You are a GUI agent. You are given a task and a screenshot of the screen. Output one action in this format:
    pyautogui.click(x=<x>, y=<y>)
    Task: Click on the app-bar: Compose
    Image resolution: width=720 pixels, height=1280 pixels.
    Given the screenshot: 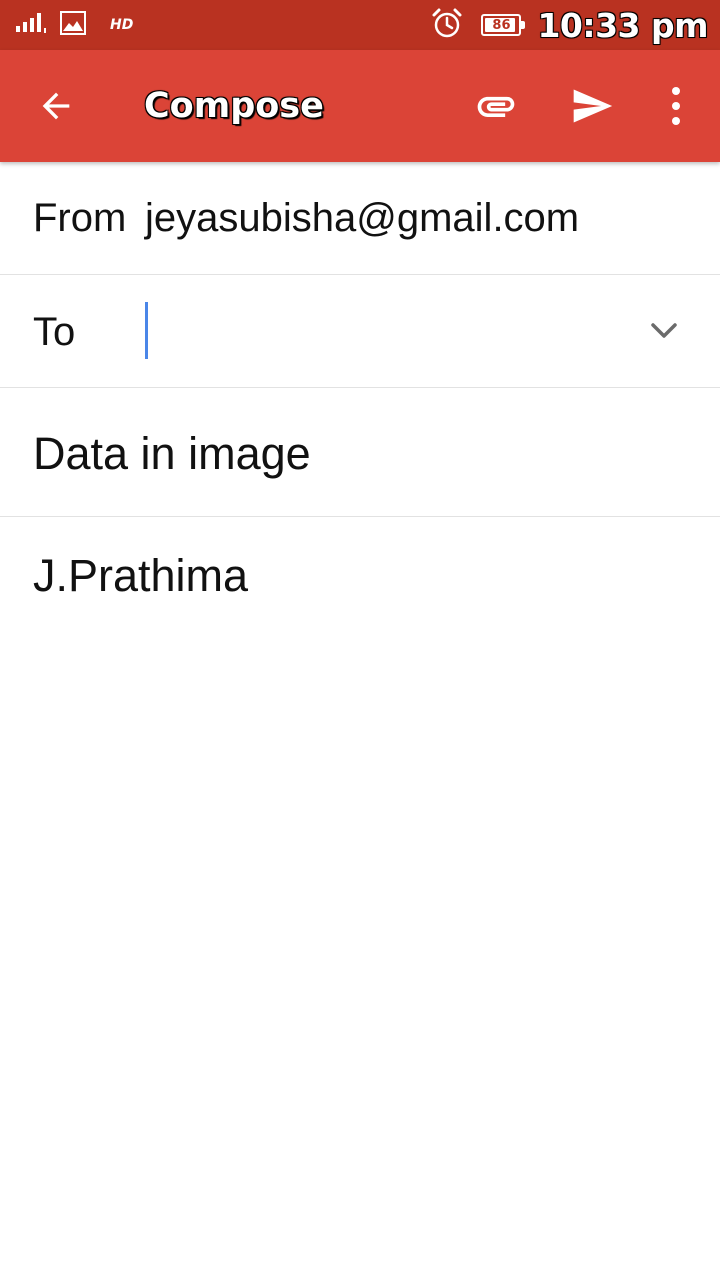 What is the action you would take?
    pyautogui.click(x=360, y=106)
    